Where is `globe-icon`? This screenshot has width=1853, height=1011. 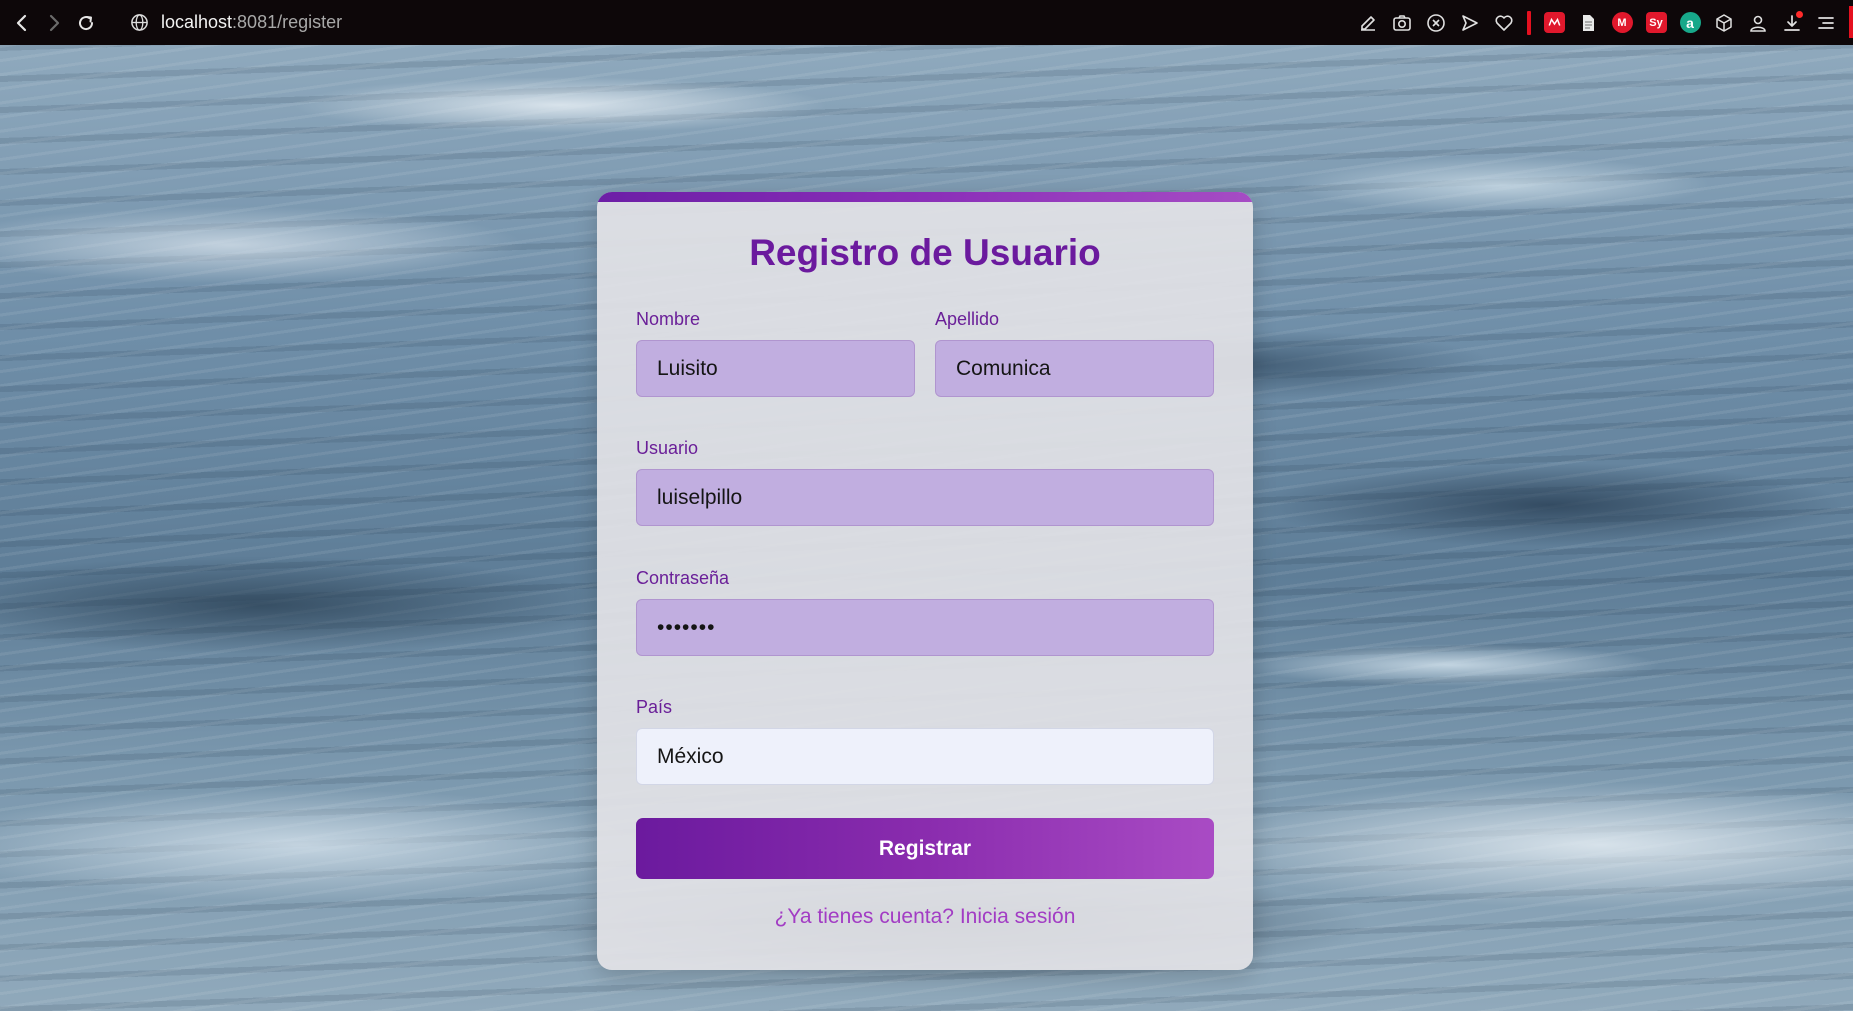
globe-icon is located at coordinates (139, 22).